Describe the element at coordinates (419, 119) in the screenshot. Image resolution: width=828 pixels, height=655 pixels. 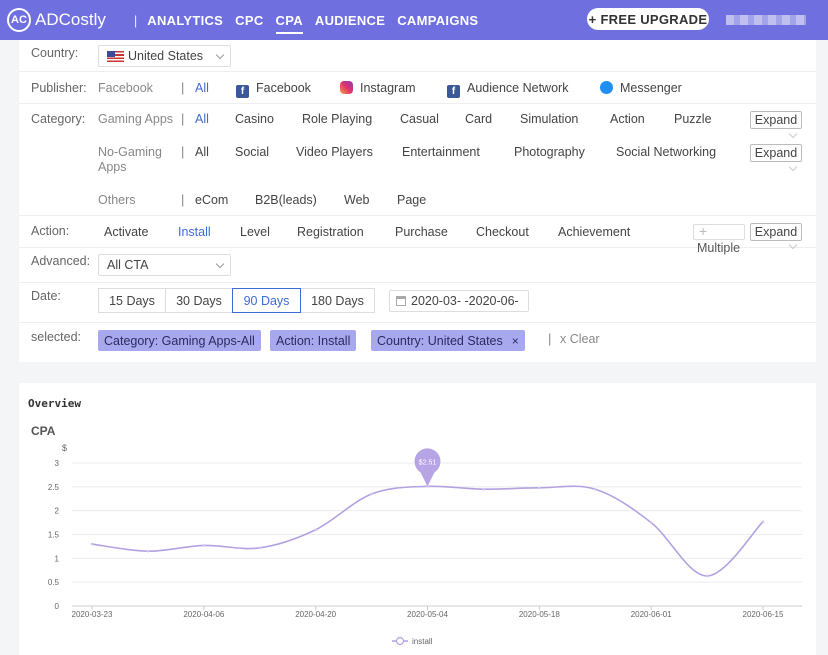
I see `gaming-option-casual: Casual` at that location.